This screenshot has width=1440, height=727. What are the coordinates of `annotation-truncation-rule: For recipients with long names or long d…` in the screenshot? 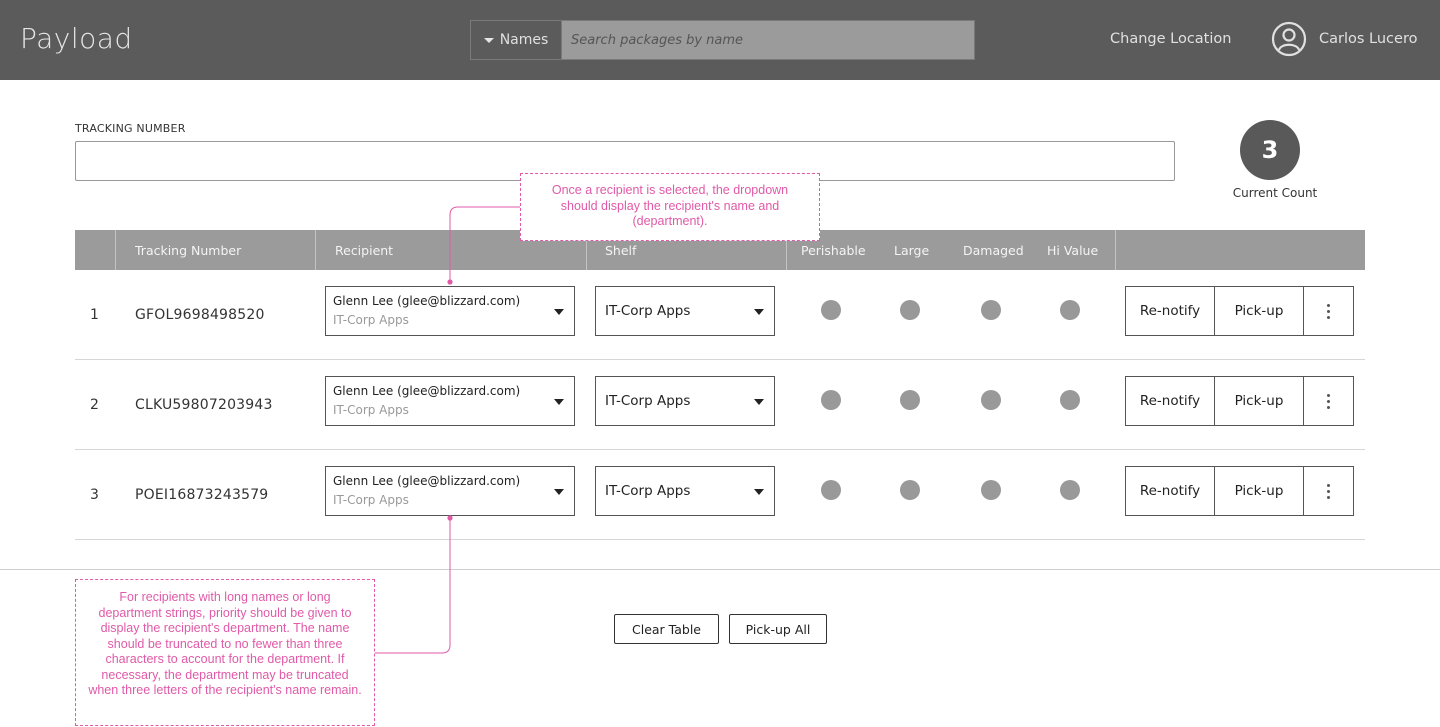 It's located at (225, 652).